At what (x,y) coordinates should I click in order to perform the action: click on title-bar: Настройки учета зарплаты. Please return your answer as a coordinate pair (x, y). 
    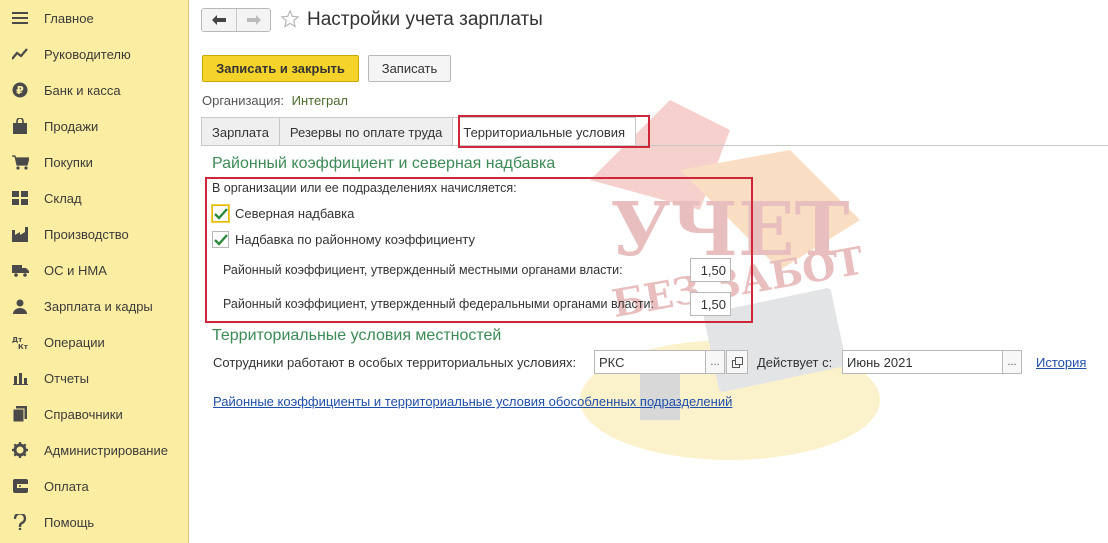
    Looking at the image, I should click on (372, 20).